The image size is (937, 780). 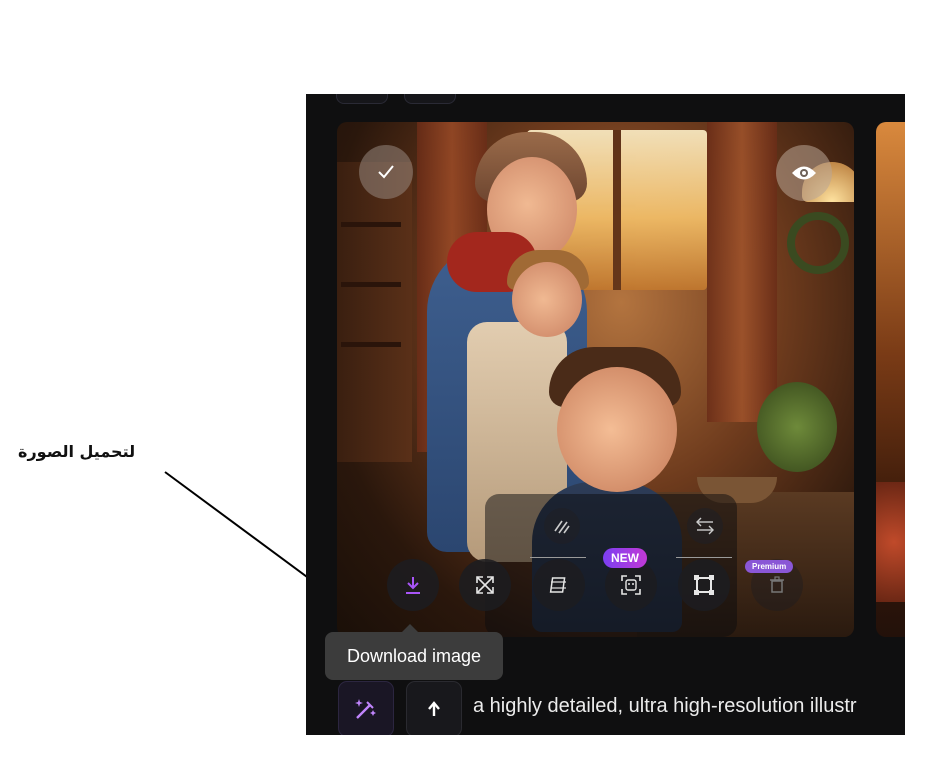 I want to click on magic-prompt-button, so click(x=366, y=708).